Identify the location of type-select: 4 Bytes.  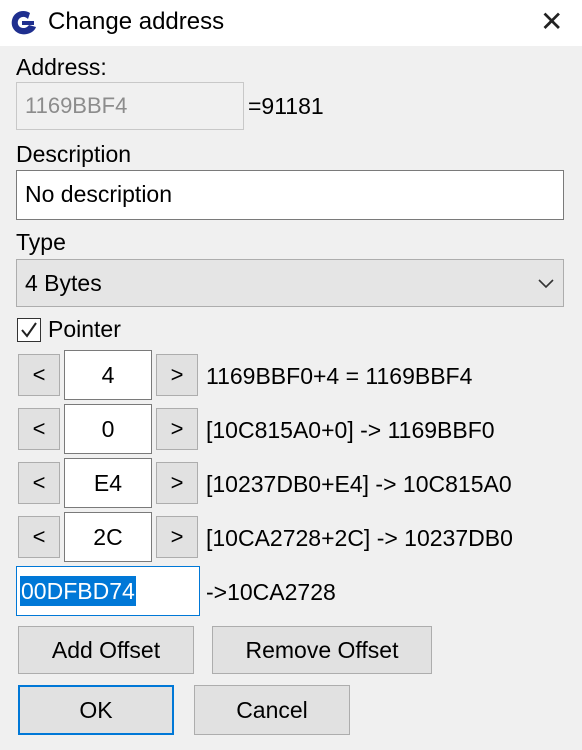
(290, 283).